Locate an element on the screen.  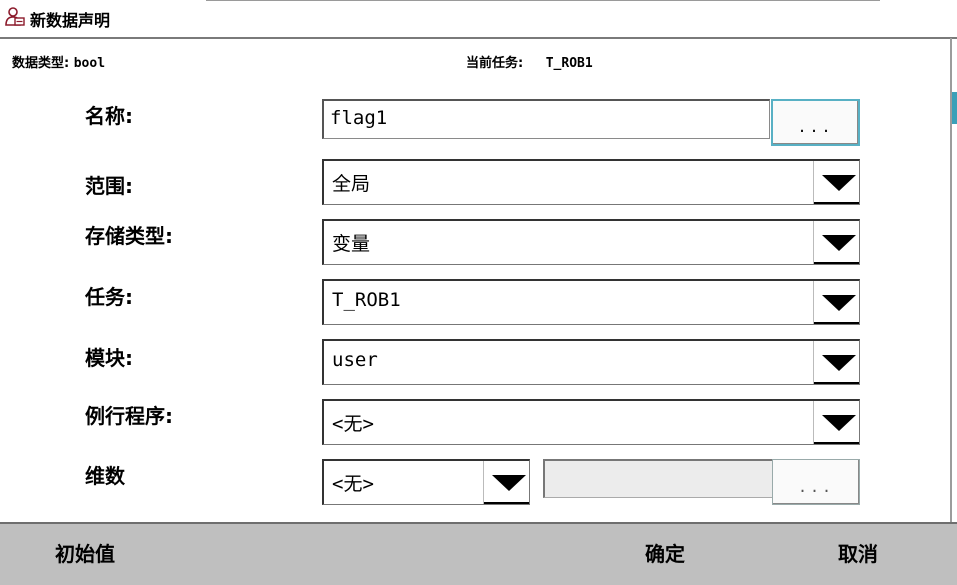
current-task-info: 当前任务: T_ROB1 is located at coordinates (529, 61).